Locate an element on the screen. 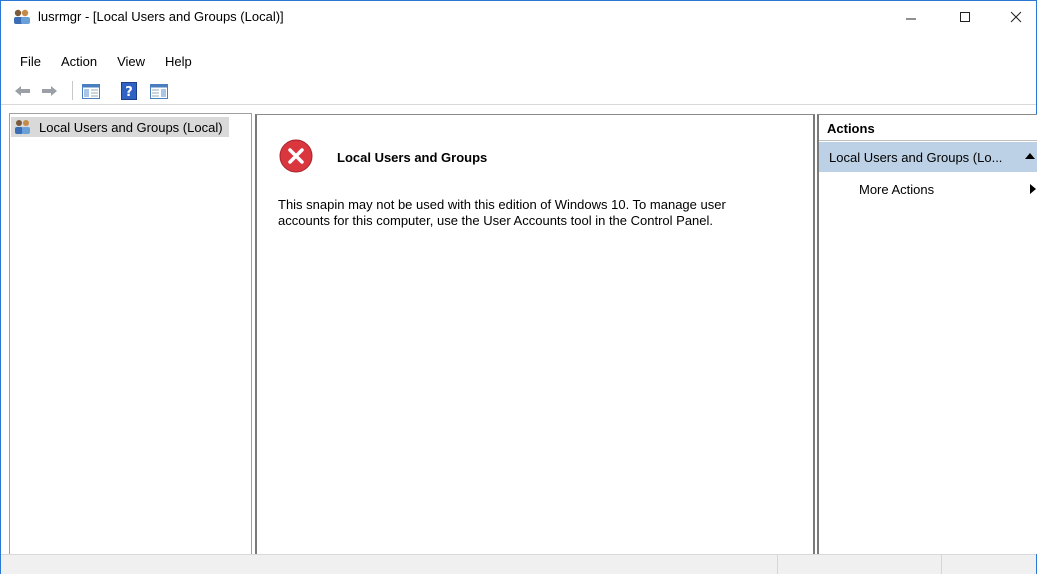 The image size is (1037, 574). maximize-button is located at coordinates (965, 17).